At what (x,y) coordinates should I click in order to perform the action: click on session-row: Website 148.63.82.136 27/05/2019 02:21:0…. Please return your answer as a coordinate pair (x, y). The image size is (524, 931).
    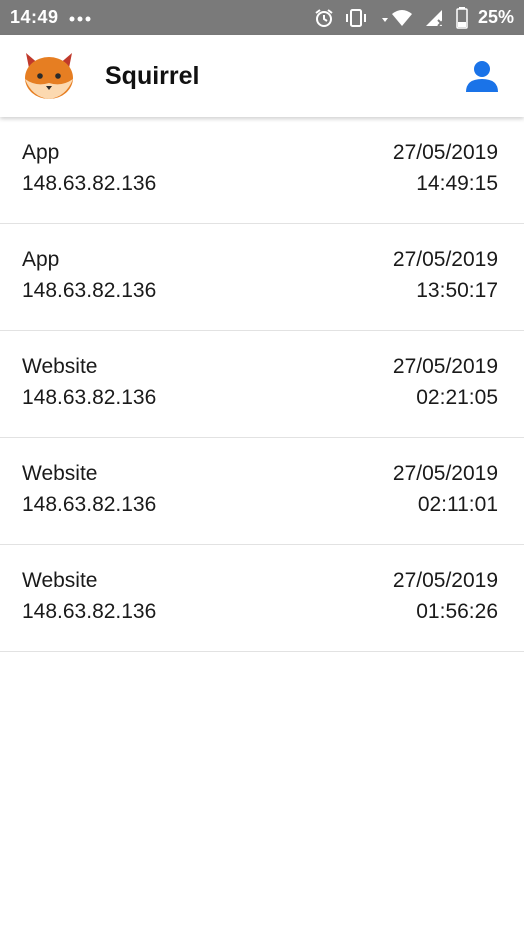
    Looking at the image, I should click on (262, 384).